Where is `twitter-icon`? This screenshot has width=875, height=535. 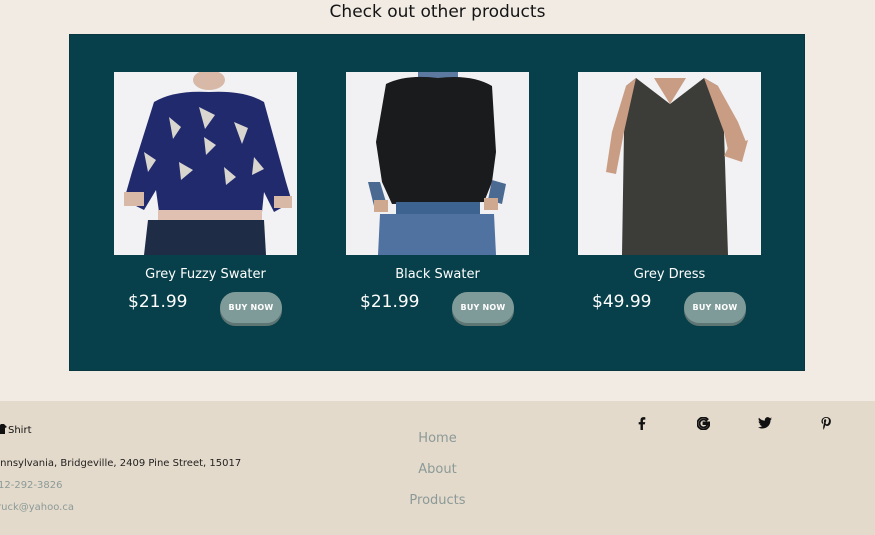 twitter-icon is located at coordinates (765, 423).